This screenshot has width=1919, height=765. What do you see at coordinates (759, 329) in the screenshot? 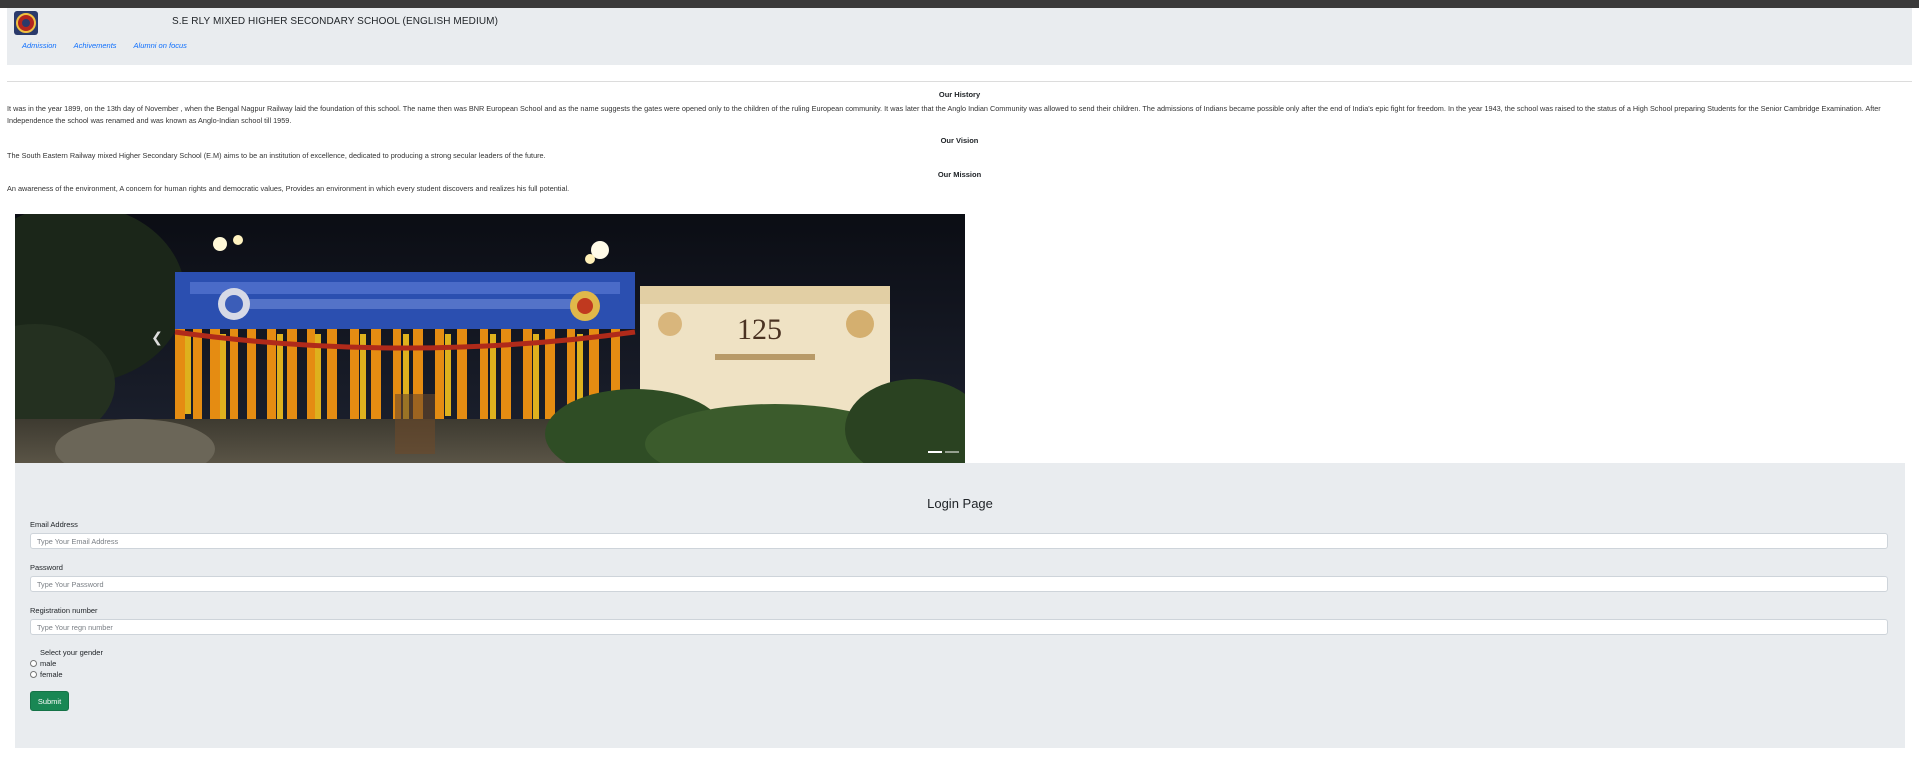
I see `banner-number: 125` at bounding box center [759, 329].